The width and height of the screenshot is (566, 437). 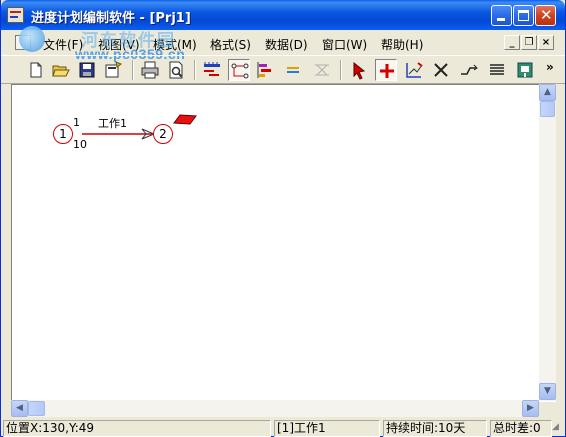 I want to click on link-icon, so click(x=469, y=69).